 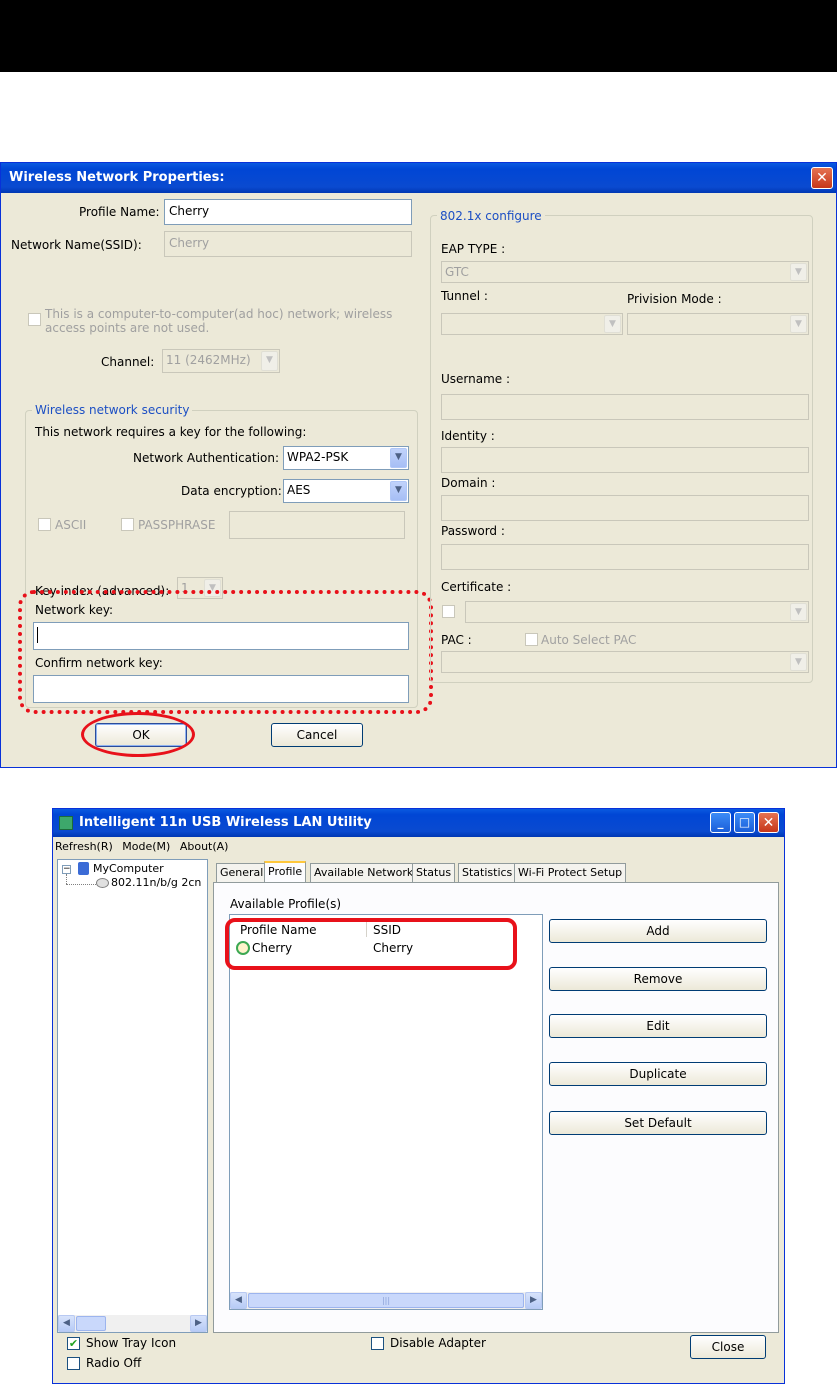 What do you see at coordinates (128, 869) in the screenshot?
I see `tree-root-label: MyComputer` at bounding box center [128, 869].